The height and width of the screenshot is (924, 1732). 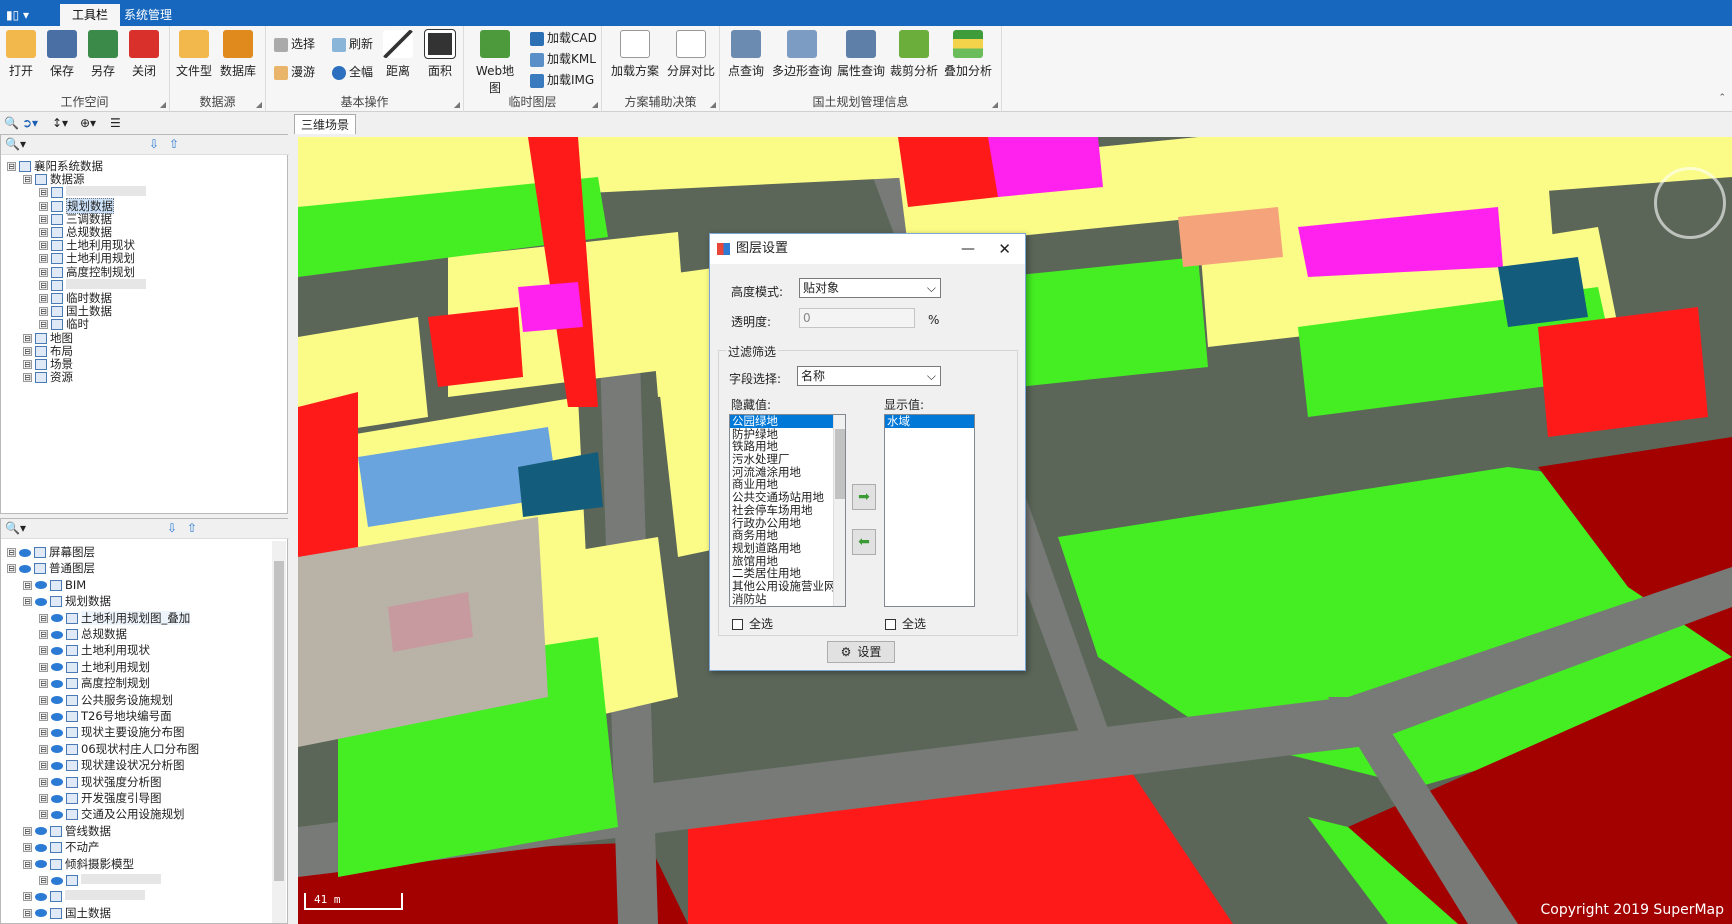 What do you see at coordinates (861, 57) in the screenshot?
I see `attribute-query-button: 属性查询` at bounding box center [861, 57].